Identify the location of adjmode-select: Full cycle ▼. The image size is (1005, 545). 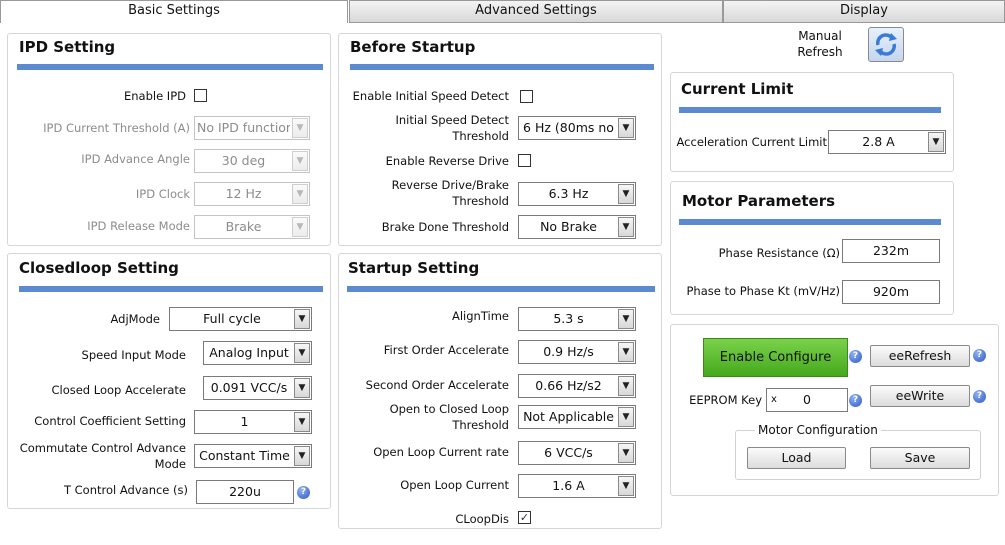
(240, 319).